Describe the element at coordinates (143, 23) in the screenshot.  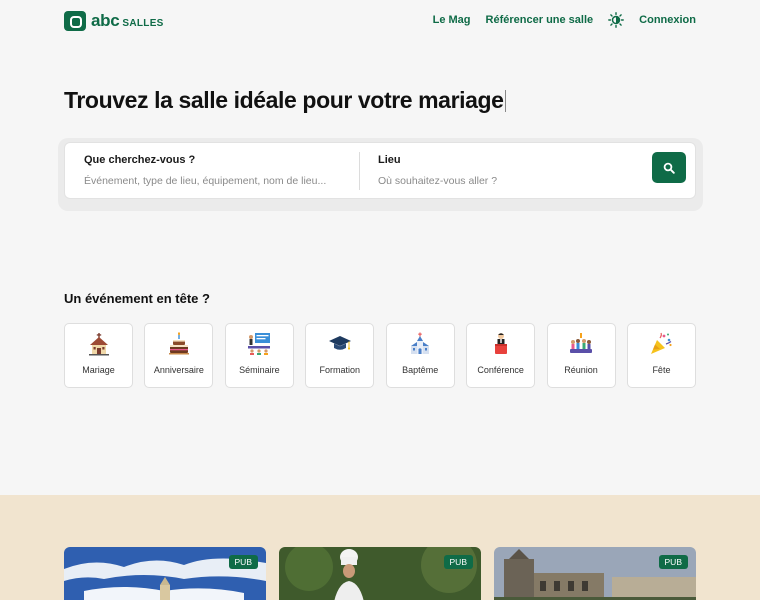
I see `logo-salles-text: SALLES` at that location.